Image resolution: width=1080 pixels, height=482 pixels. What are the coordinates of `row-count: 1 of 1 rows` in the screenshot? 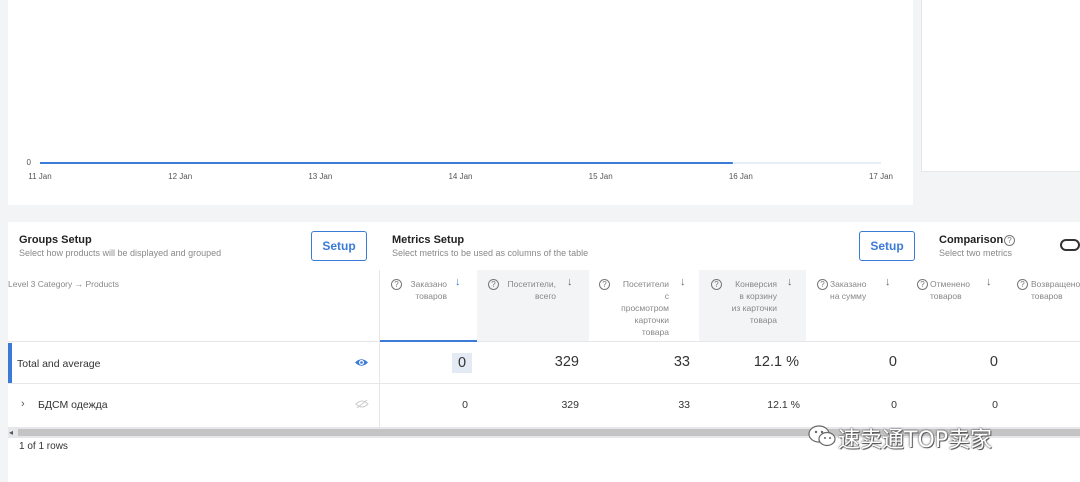 It's located at (43, 446).